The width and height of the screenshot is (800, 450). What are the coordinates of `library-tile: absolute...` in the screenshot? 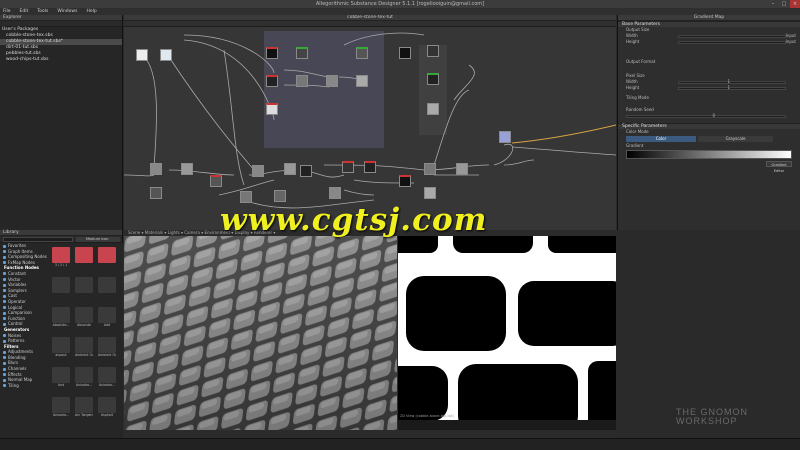 It's located at (61, 318).